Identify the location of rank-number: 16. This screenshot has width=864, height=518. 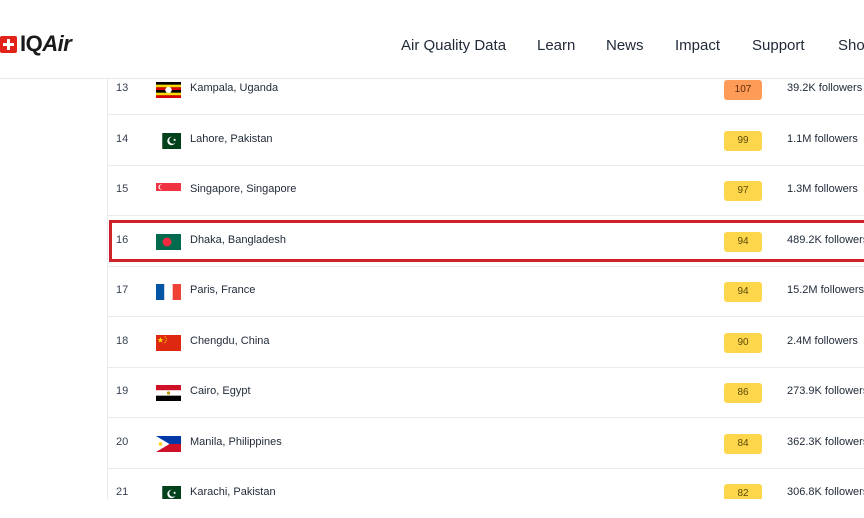
(122, 239).